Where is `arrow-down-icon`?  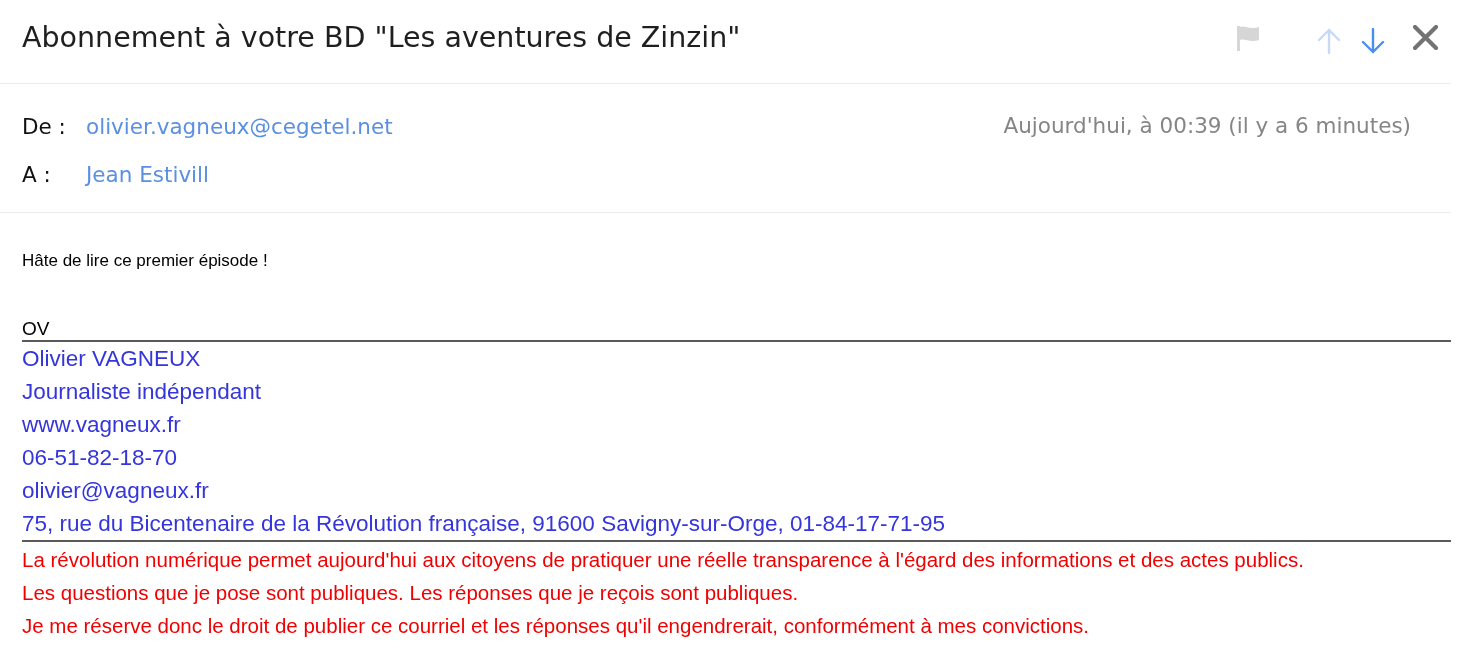 arrow-down-icon is located at coordinates (1373, 40).